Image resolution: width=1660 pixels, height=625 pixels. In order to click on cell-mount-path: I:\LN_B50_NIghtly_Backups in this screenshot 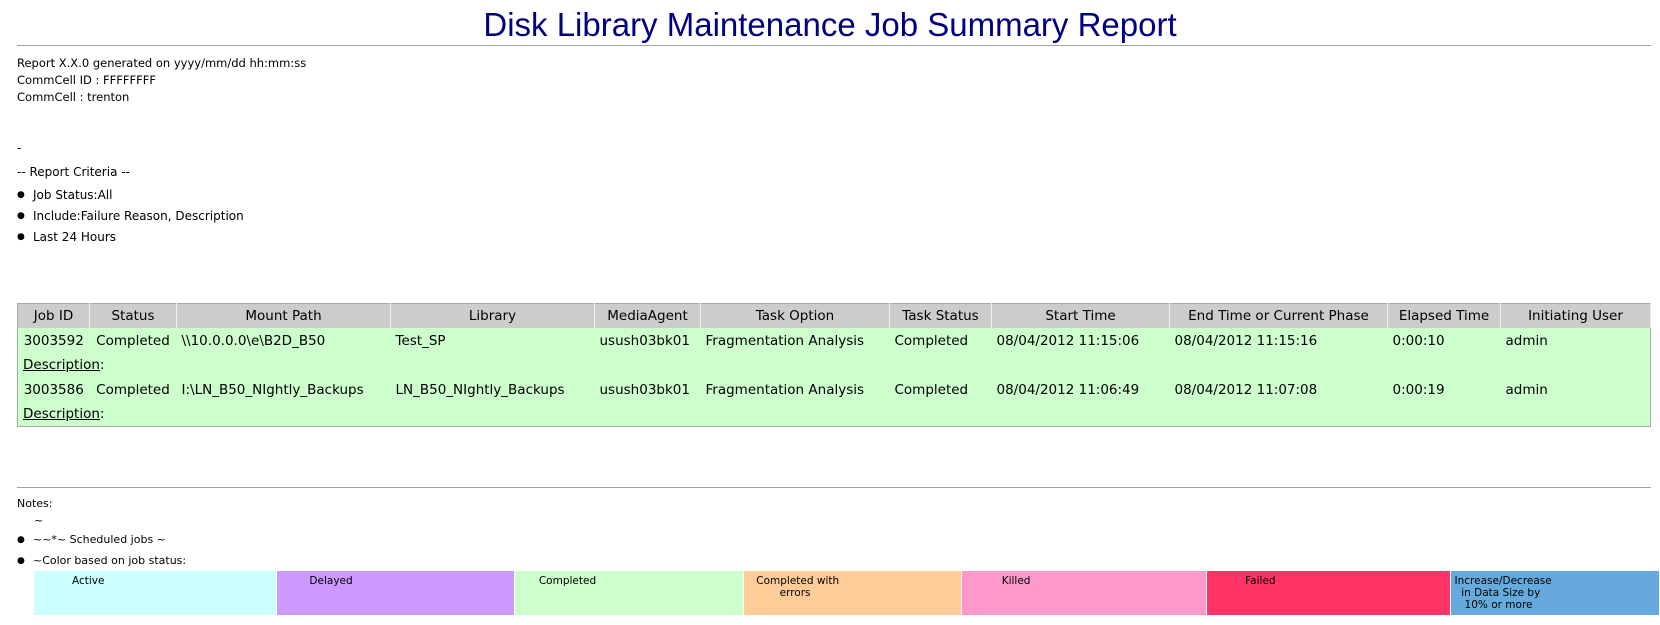, I will do `click(283, 389)`.